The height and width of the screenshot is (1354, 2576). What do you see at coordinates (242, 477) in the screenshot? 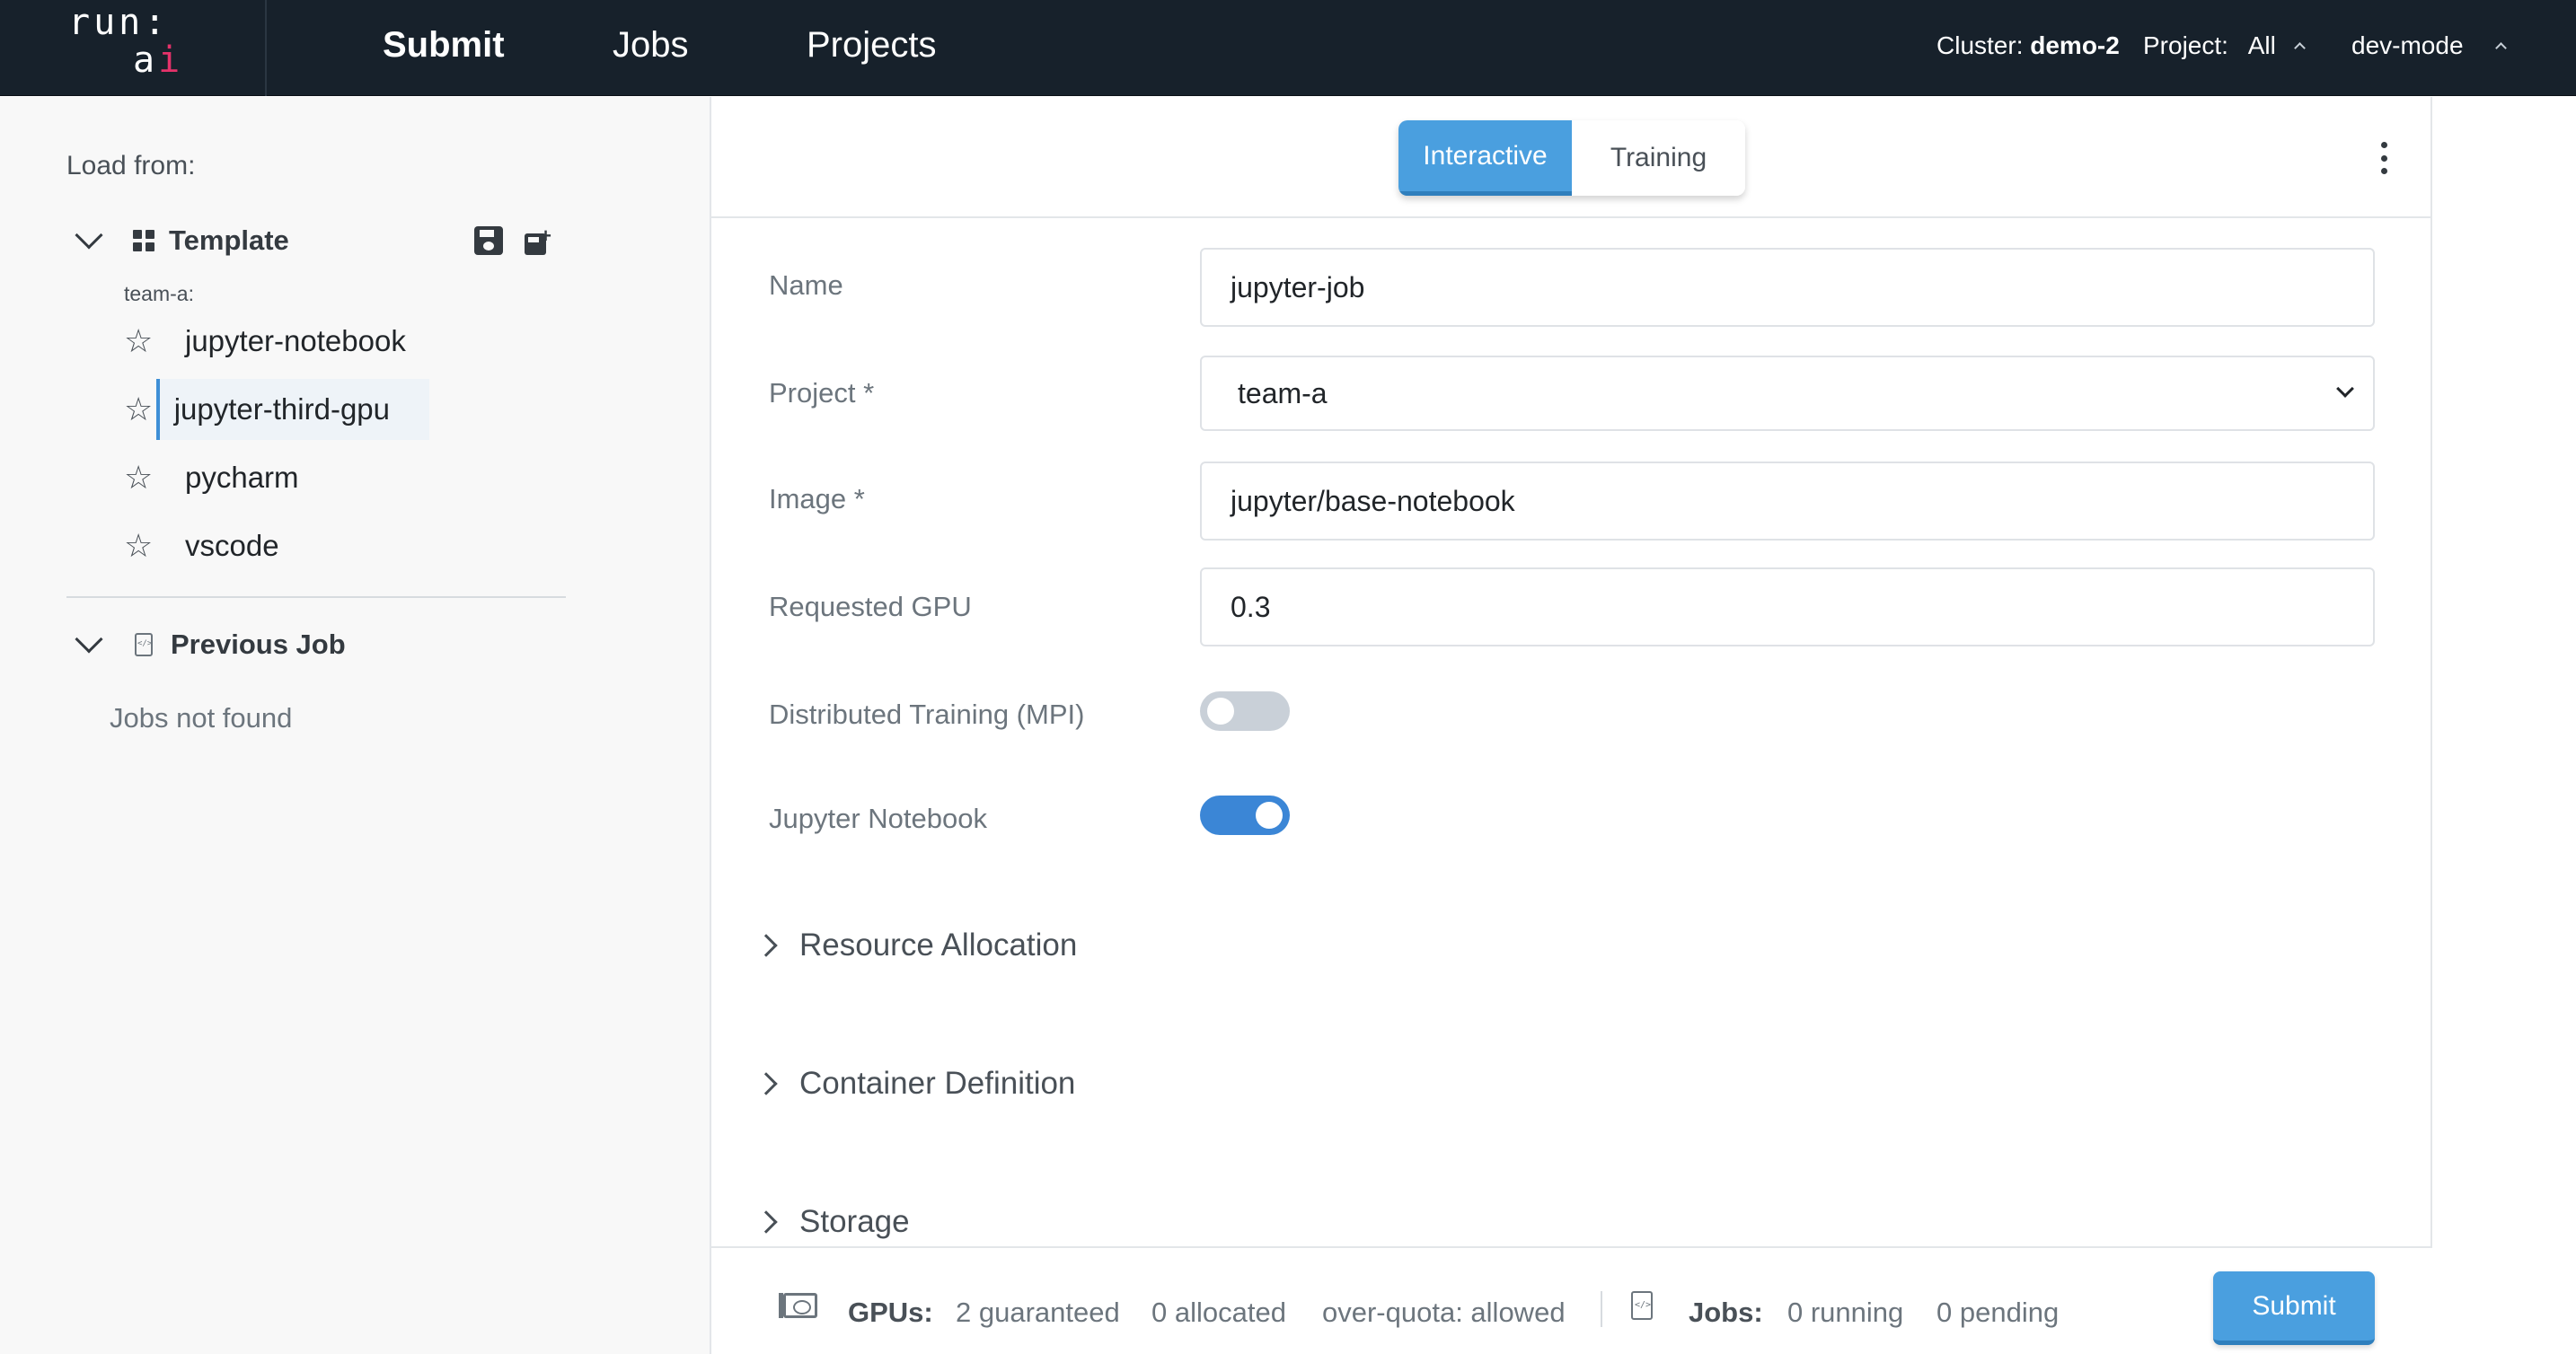
I see `template-item-label: pycharm` at bounding box center [242, 477].